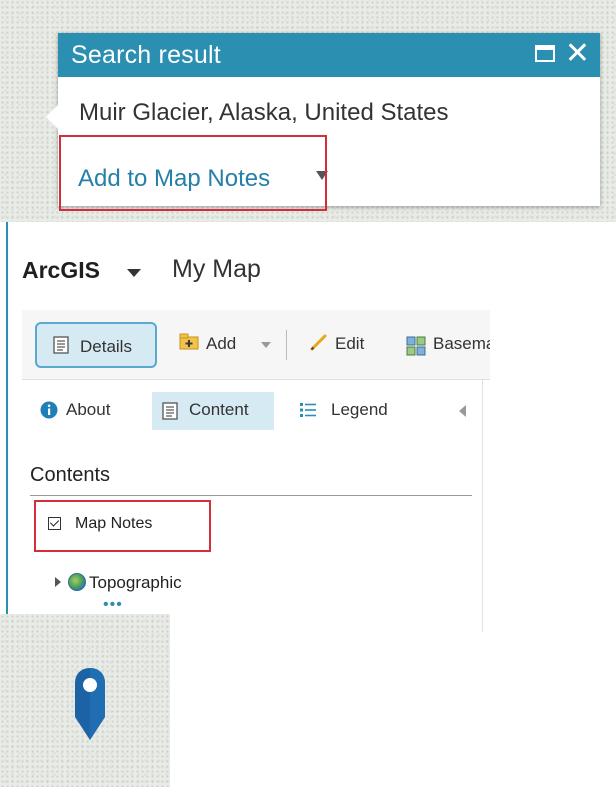 This screenshot has height=787, width=616. I want to click on panel-divider, so click(482, 506).